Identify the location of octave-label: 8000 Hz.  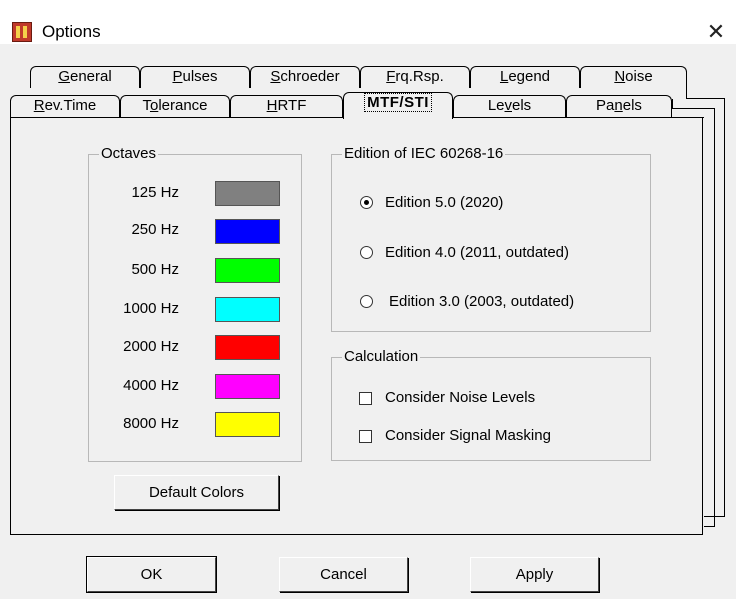
(151, 423).